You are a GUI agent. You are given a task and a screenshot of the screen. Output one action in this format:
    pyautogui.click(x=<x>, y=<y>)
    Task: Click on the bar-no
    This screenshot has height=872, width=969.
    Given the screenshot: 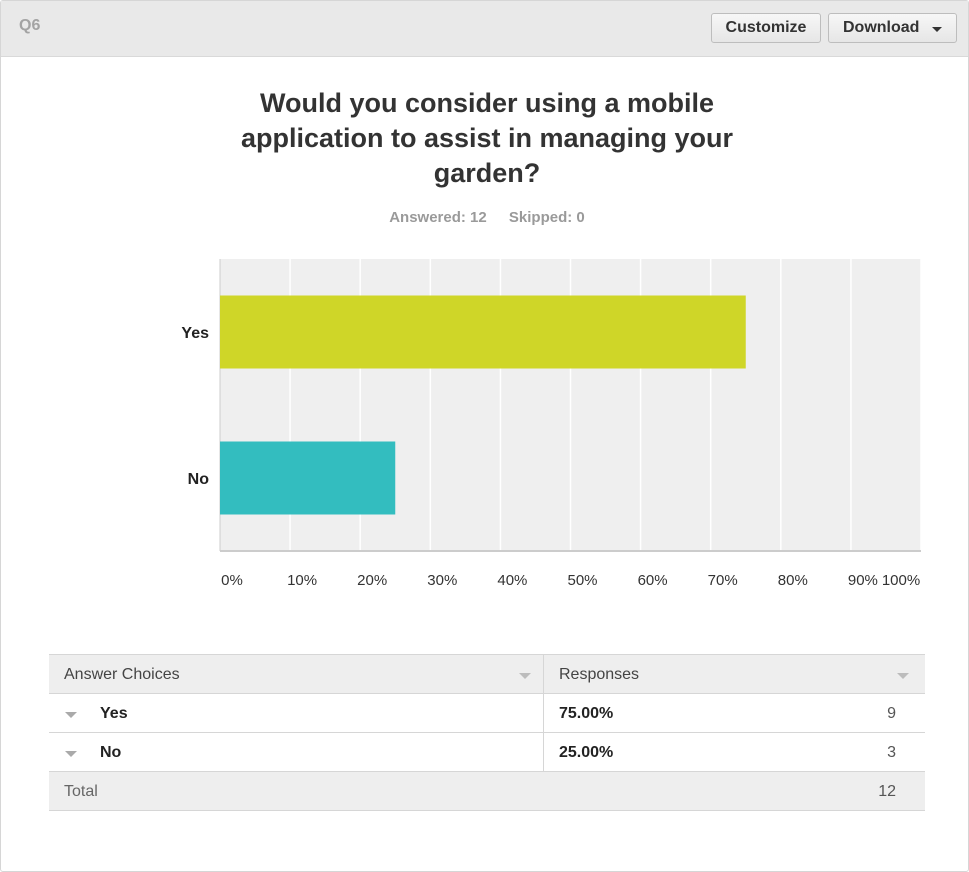 What is the action you would take?
    pyautogui.click(x=308, y=478)
    